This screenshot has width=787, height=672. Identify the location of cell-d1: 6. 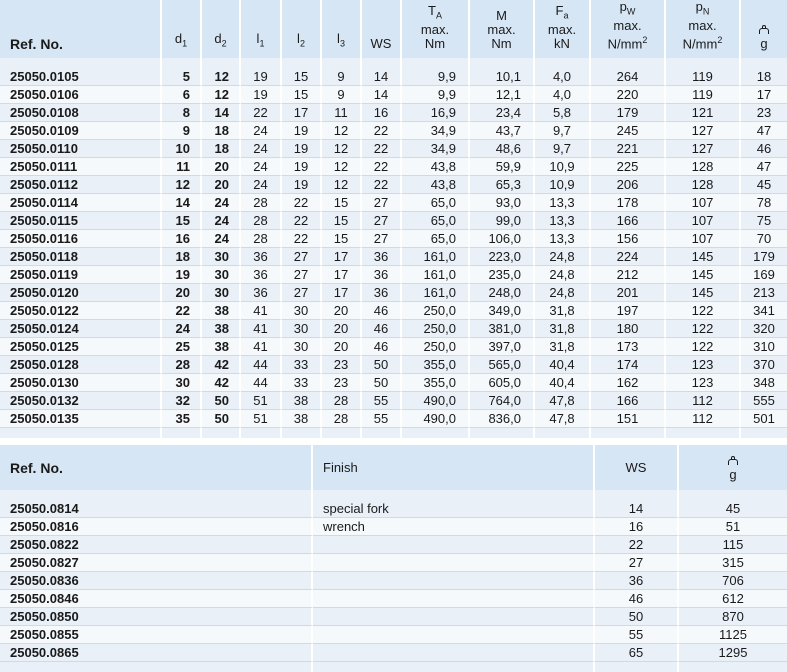
(182, 95).